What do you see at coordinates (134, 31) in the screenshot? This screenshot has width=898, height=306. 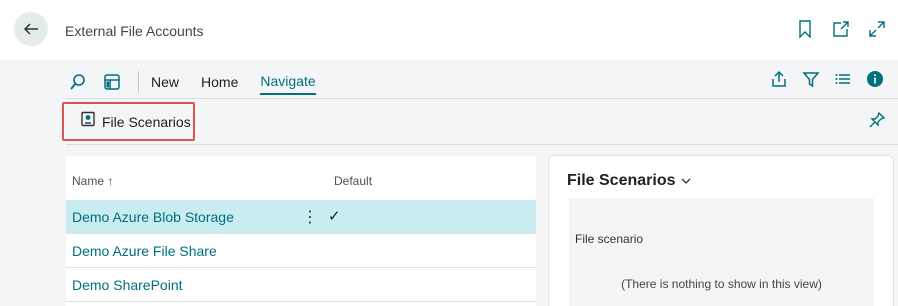 I see `page-title: External File Accounts` at bounding box center [134, 31].